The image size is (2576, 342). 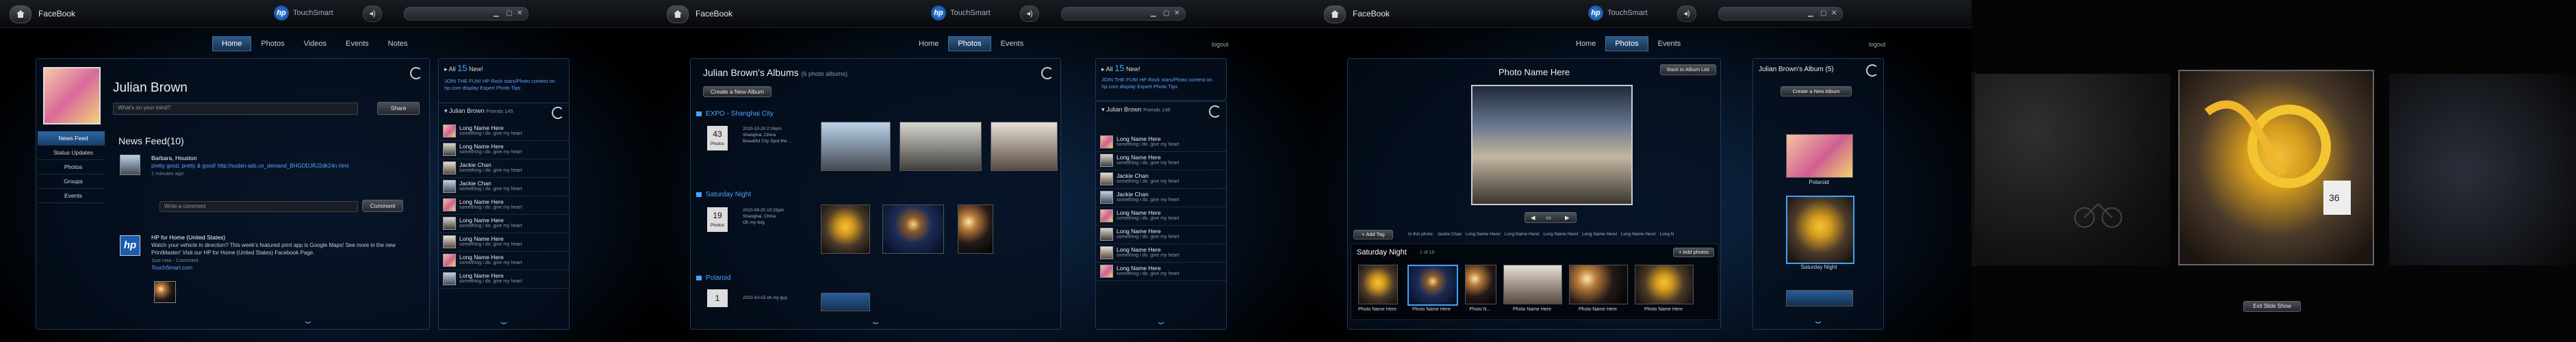 What do you see at coordinates (71, 153) in the screenshot?
I see `nav-status-updates: Status Updates` at bounding box center [71, 153].